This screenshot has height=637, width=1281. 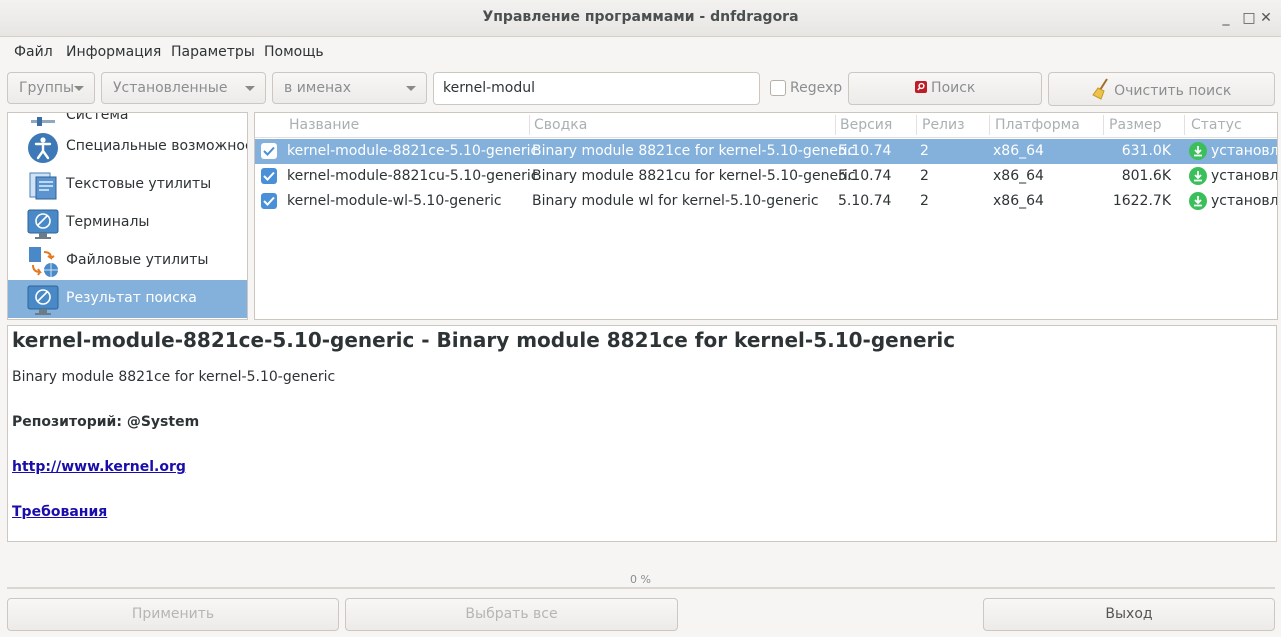 I want to click on column-header-status: Статус, so click(x=1216, y=125).